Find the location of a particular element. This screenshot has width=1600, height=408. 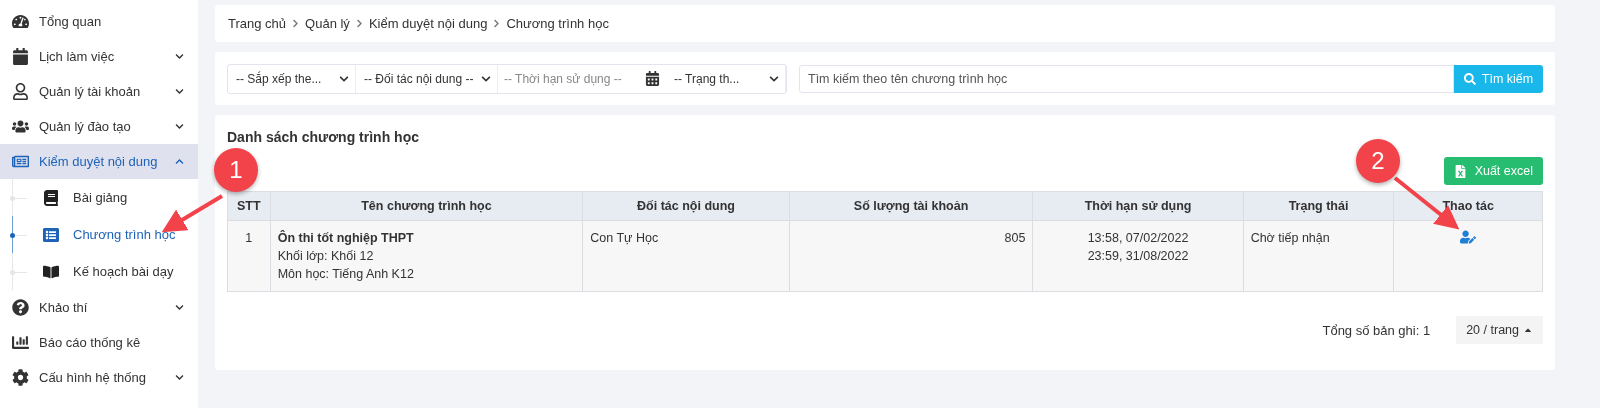

sidebar-label: Kiểm duyệt nội dung is located at coordinates (99, 161).